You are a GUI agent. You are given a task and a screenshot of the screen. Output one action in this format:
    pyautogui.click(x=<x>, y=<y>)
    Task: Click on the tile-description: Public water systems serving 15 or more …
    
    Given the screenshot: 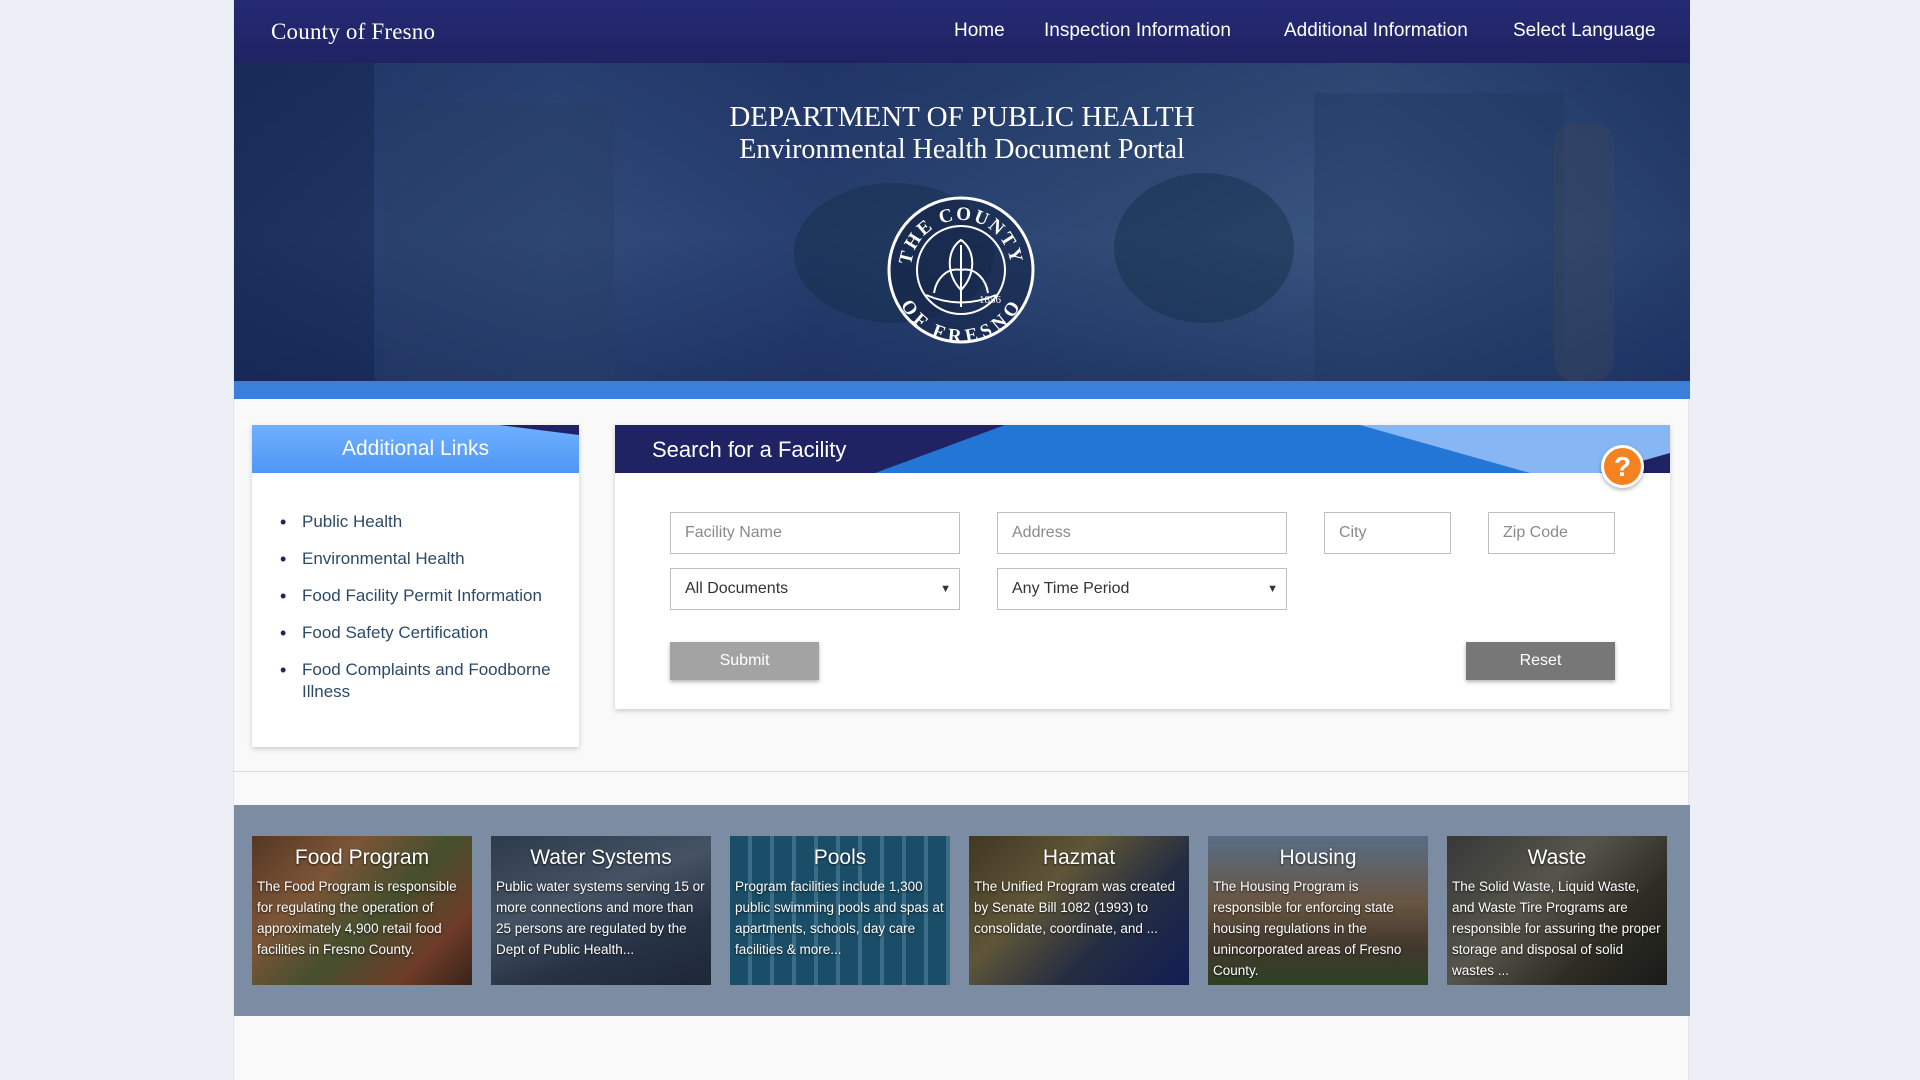 What is the action you would take?
    pyautogui.click(x=600, y=918)
    